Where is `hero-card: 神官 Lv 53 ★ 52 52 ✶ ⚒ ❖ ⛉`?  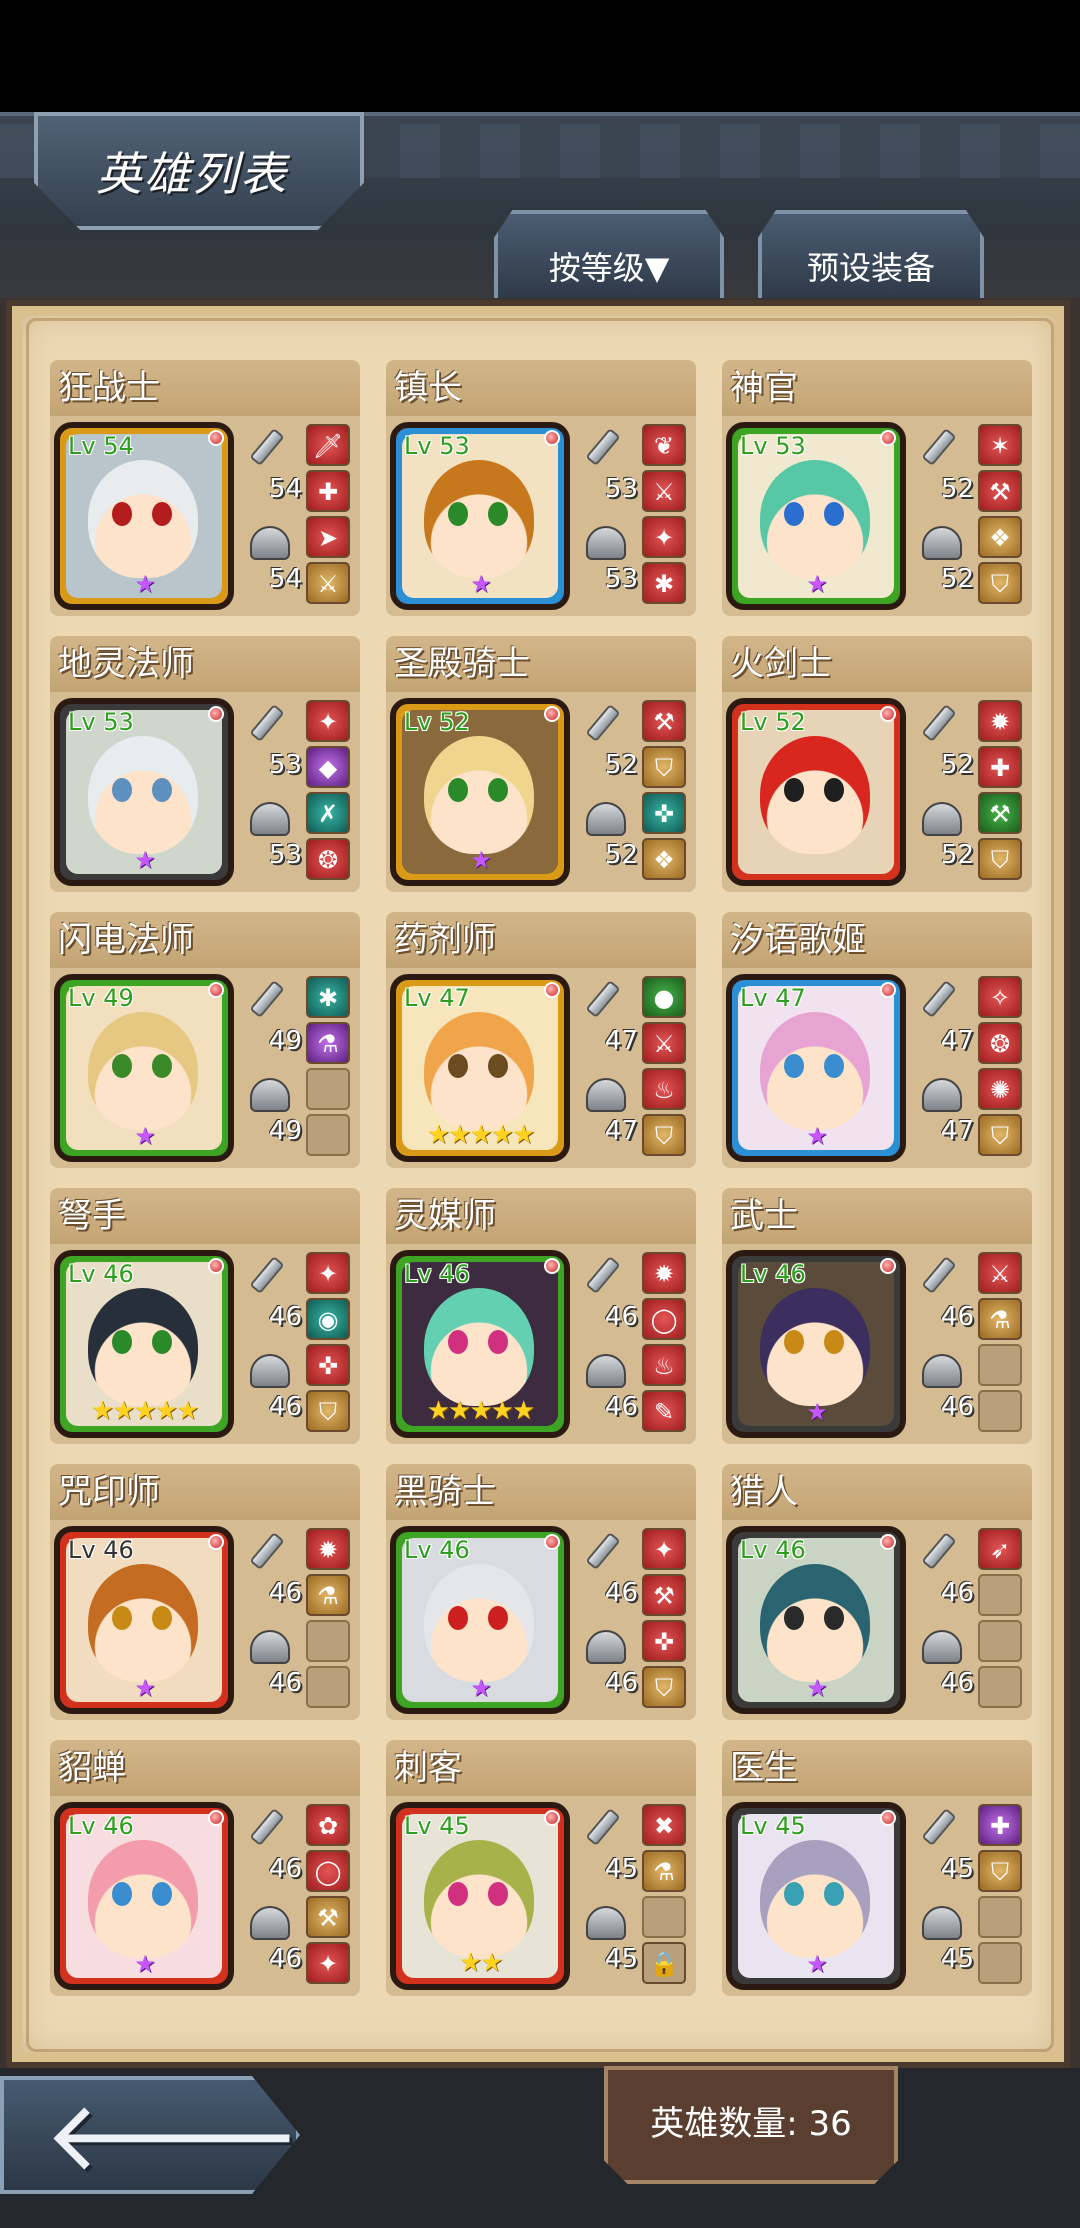
hero-card: 神官 Lv 53 ★ 52 52 ✶ ⚒ ❖ ⛉ is located at coordinates (877, 488).